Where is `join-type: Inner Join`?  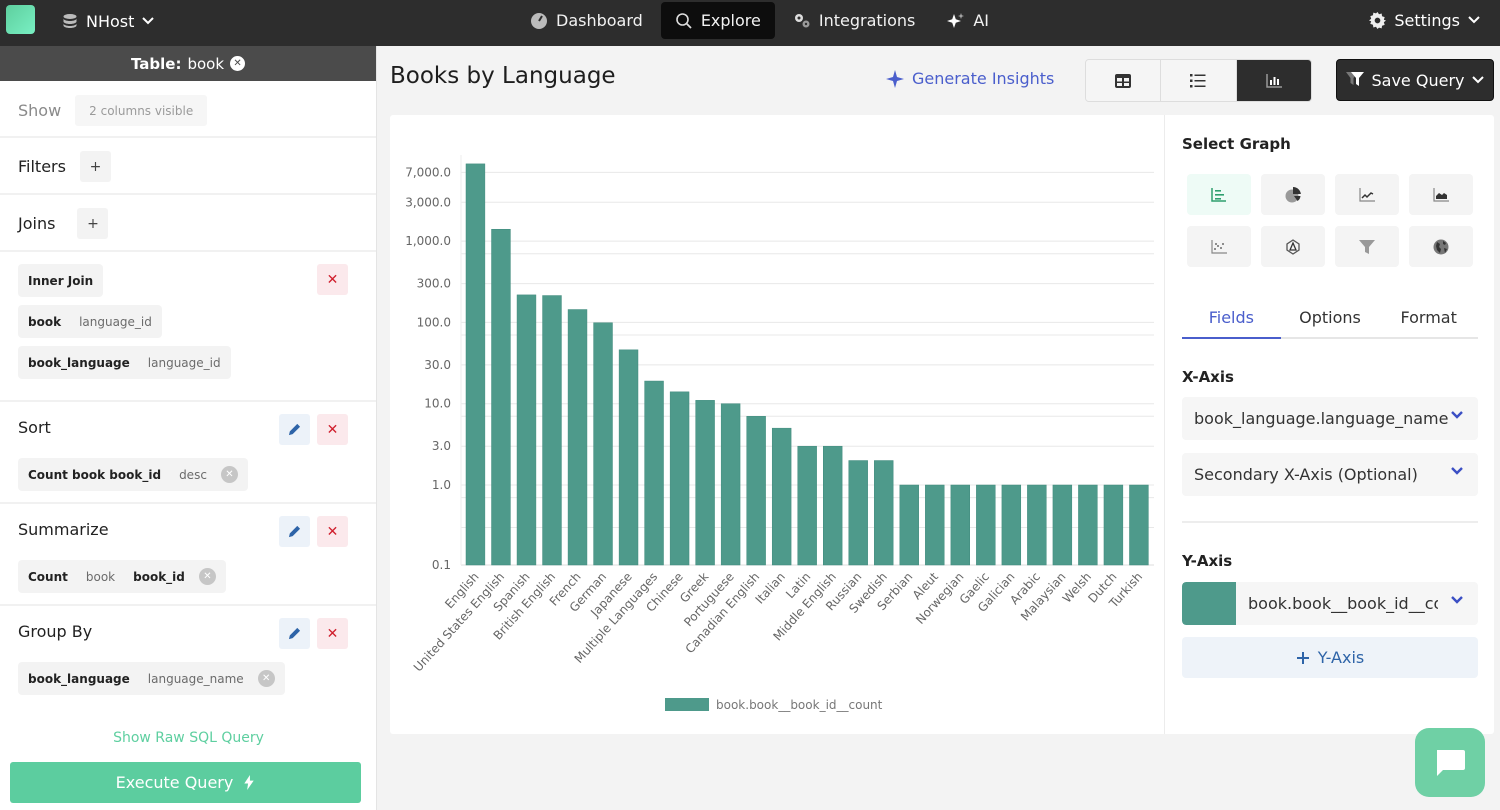 join-type: Inner Join is located at coordinates (61, 280).